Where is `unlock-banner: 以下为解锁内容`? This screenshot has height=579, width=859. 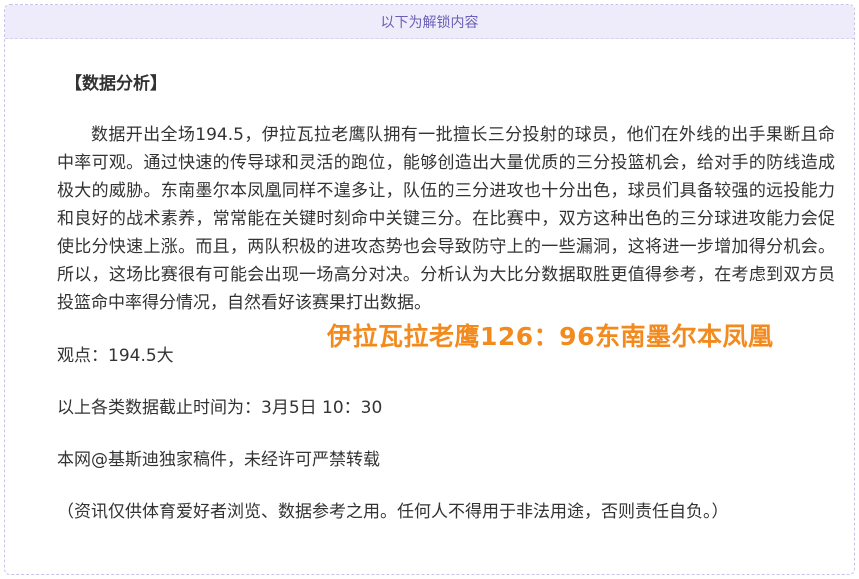
unlock-banner: 以下为解锁内容 is located at coordinates (429, 22).